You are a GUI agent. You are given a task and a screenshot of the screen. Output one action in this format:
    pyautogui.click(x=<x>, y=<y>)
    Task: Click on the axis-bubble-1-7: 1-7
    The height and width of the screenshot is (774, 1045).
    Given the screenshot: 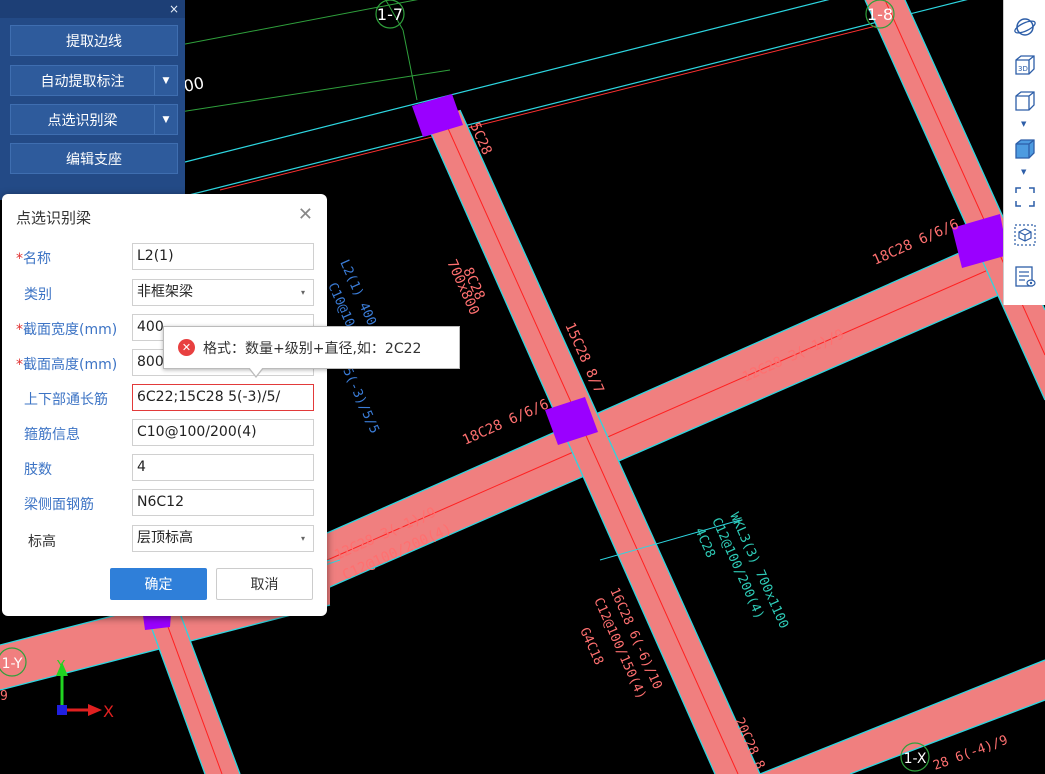 What is the action you would take?
    pyautogui.click(x=390, y=14)
    